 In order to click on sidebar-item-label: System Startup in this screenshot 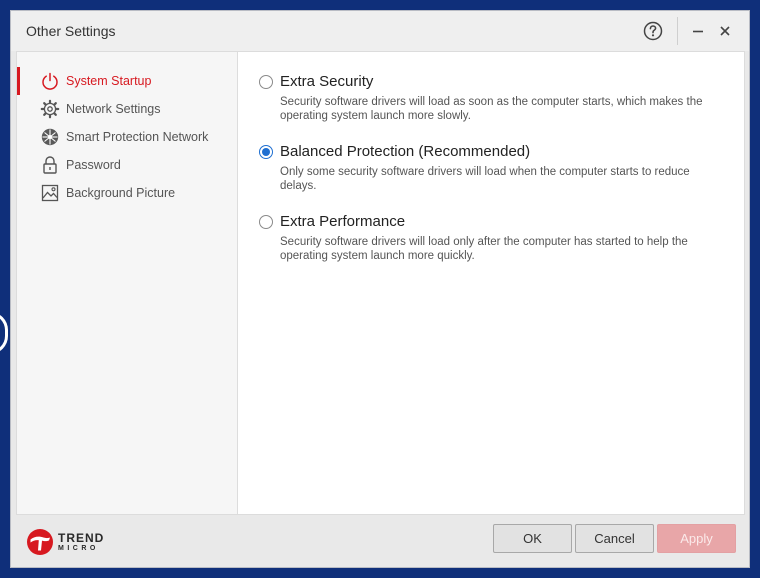, I will do `click(109, 81)`.